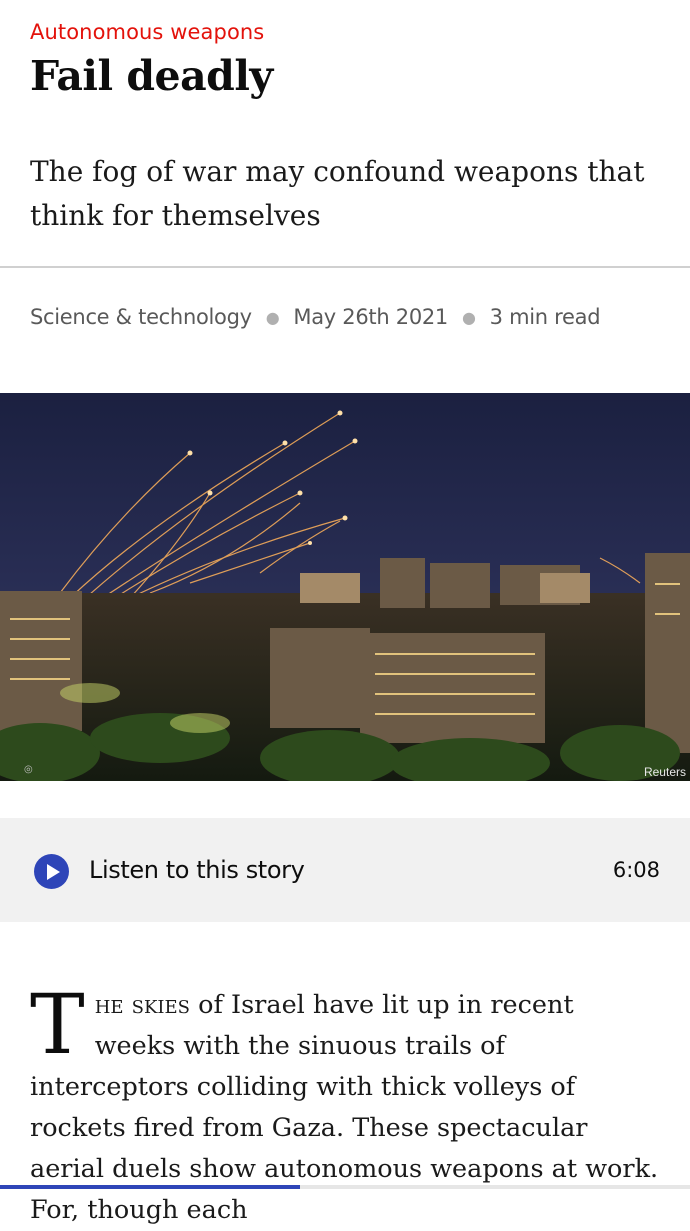 The height and width of the screenshot is (1231, 690). Describe the element at coordinates (151, 76) in the screenshot. I see `article-headline: Fail deadly` at that location.